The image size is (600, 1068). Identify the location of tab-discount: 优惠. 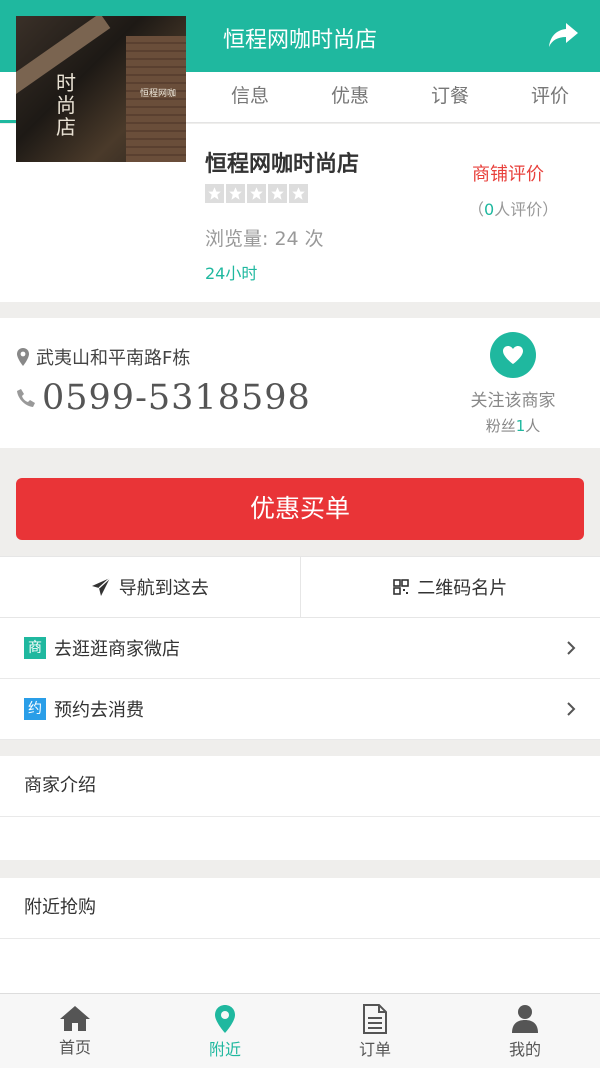
(350, 97).